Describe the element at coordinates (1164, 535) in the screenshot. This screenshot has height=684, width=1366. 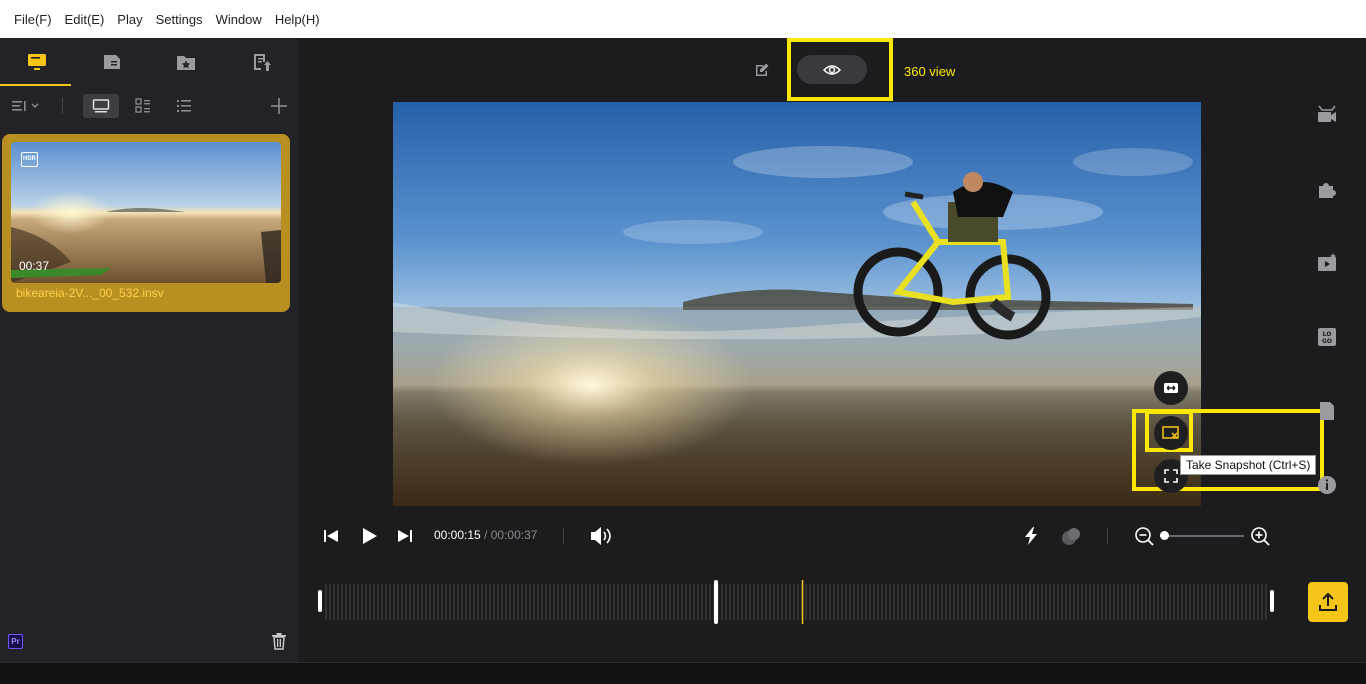
I see `zoom-slider-handle` at that location.